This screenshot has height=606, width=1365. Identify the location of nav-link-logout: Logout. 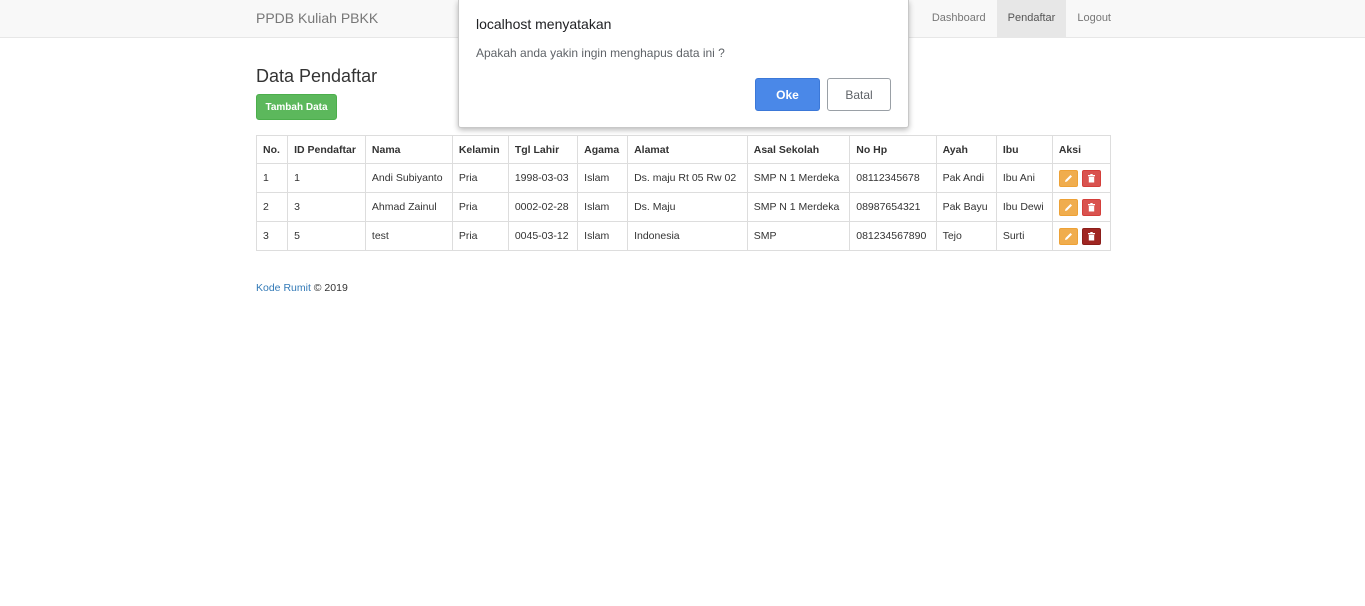
(1094, 18).